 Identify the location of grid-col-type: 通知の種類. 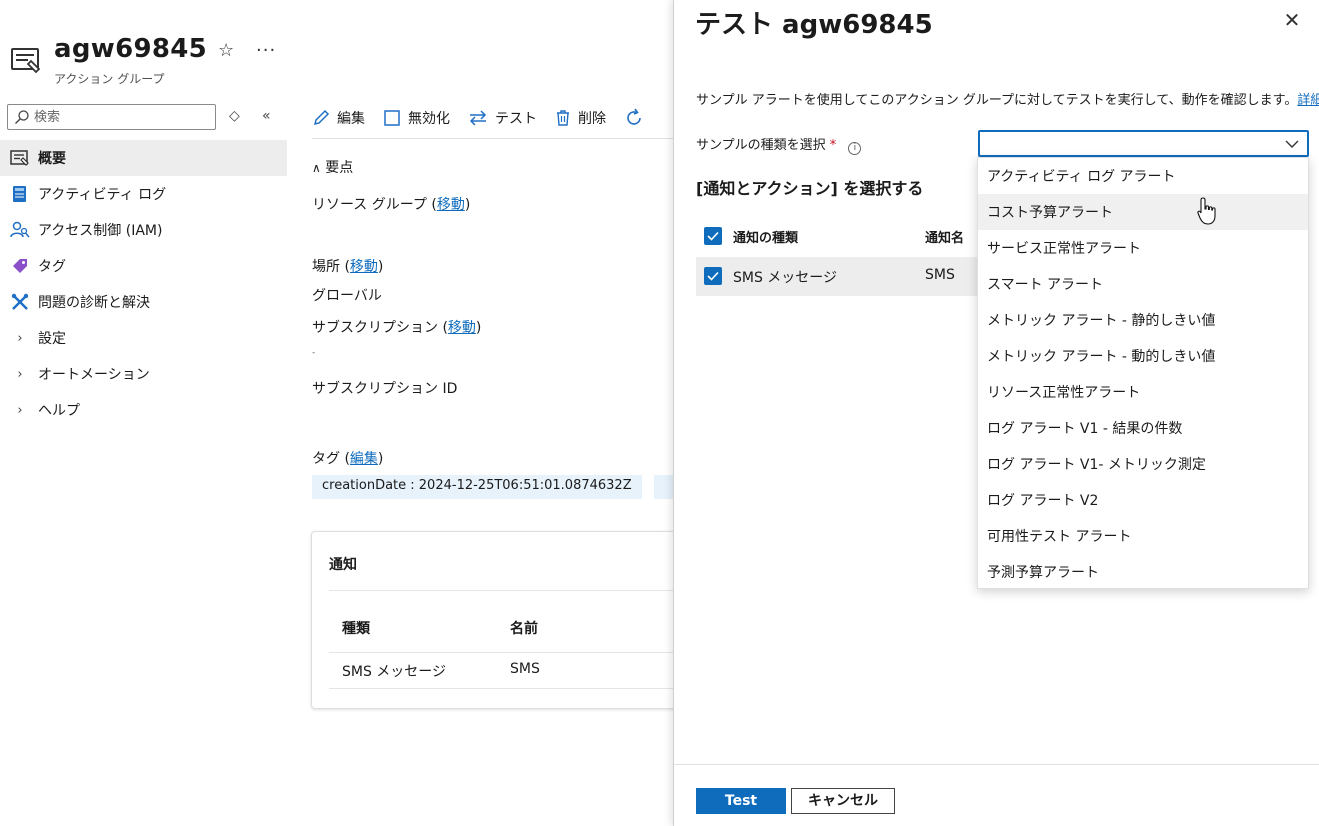
(766, 238).